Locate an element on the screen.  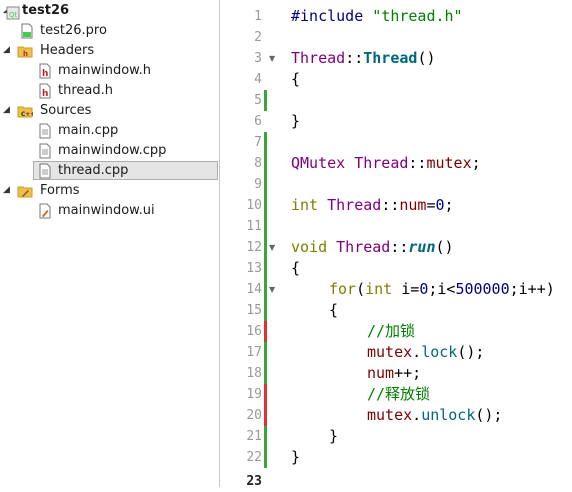
tree-item-label: Sources is located at coordinates (66, 110).